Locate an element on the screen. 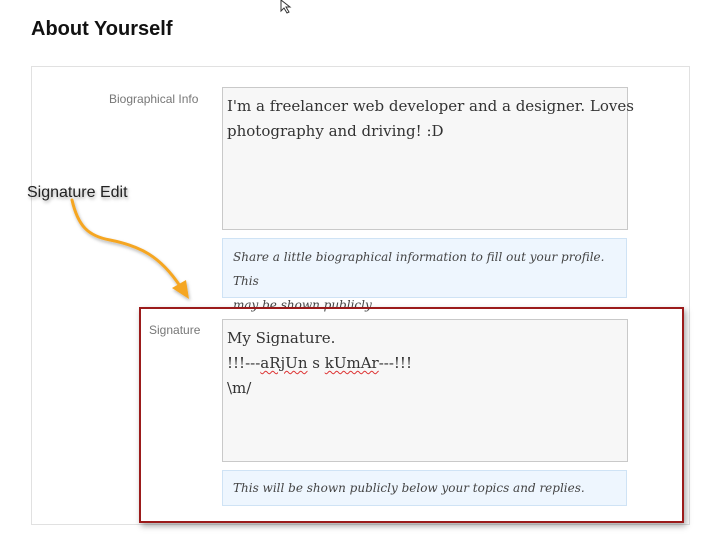 The image size is (716, 551). bio-text-line: photography and driving! :D is located at coordinates (335, 131).